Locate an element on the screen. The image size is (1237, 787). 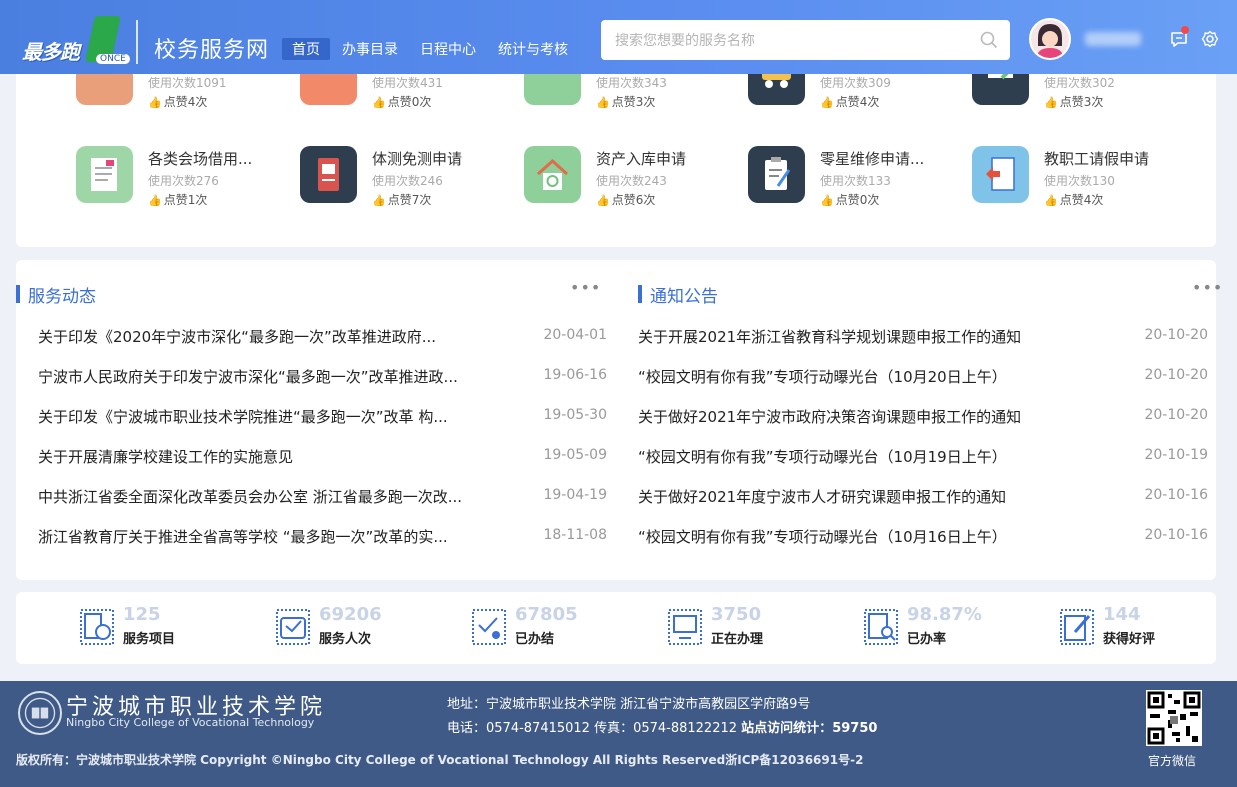
search-box is located at coordinates (805, 40).